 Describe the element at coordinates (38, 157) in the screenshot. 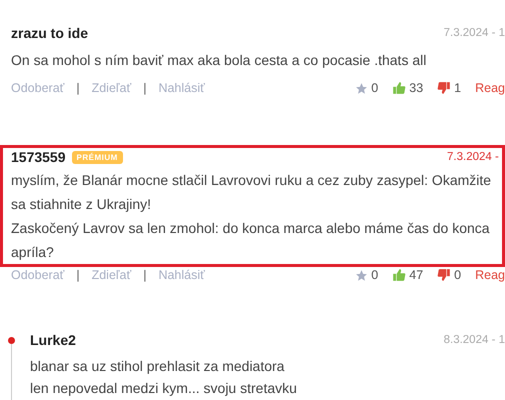

I see `author-name: 1573559` at that location.